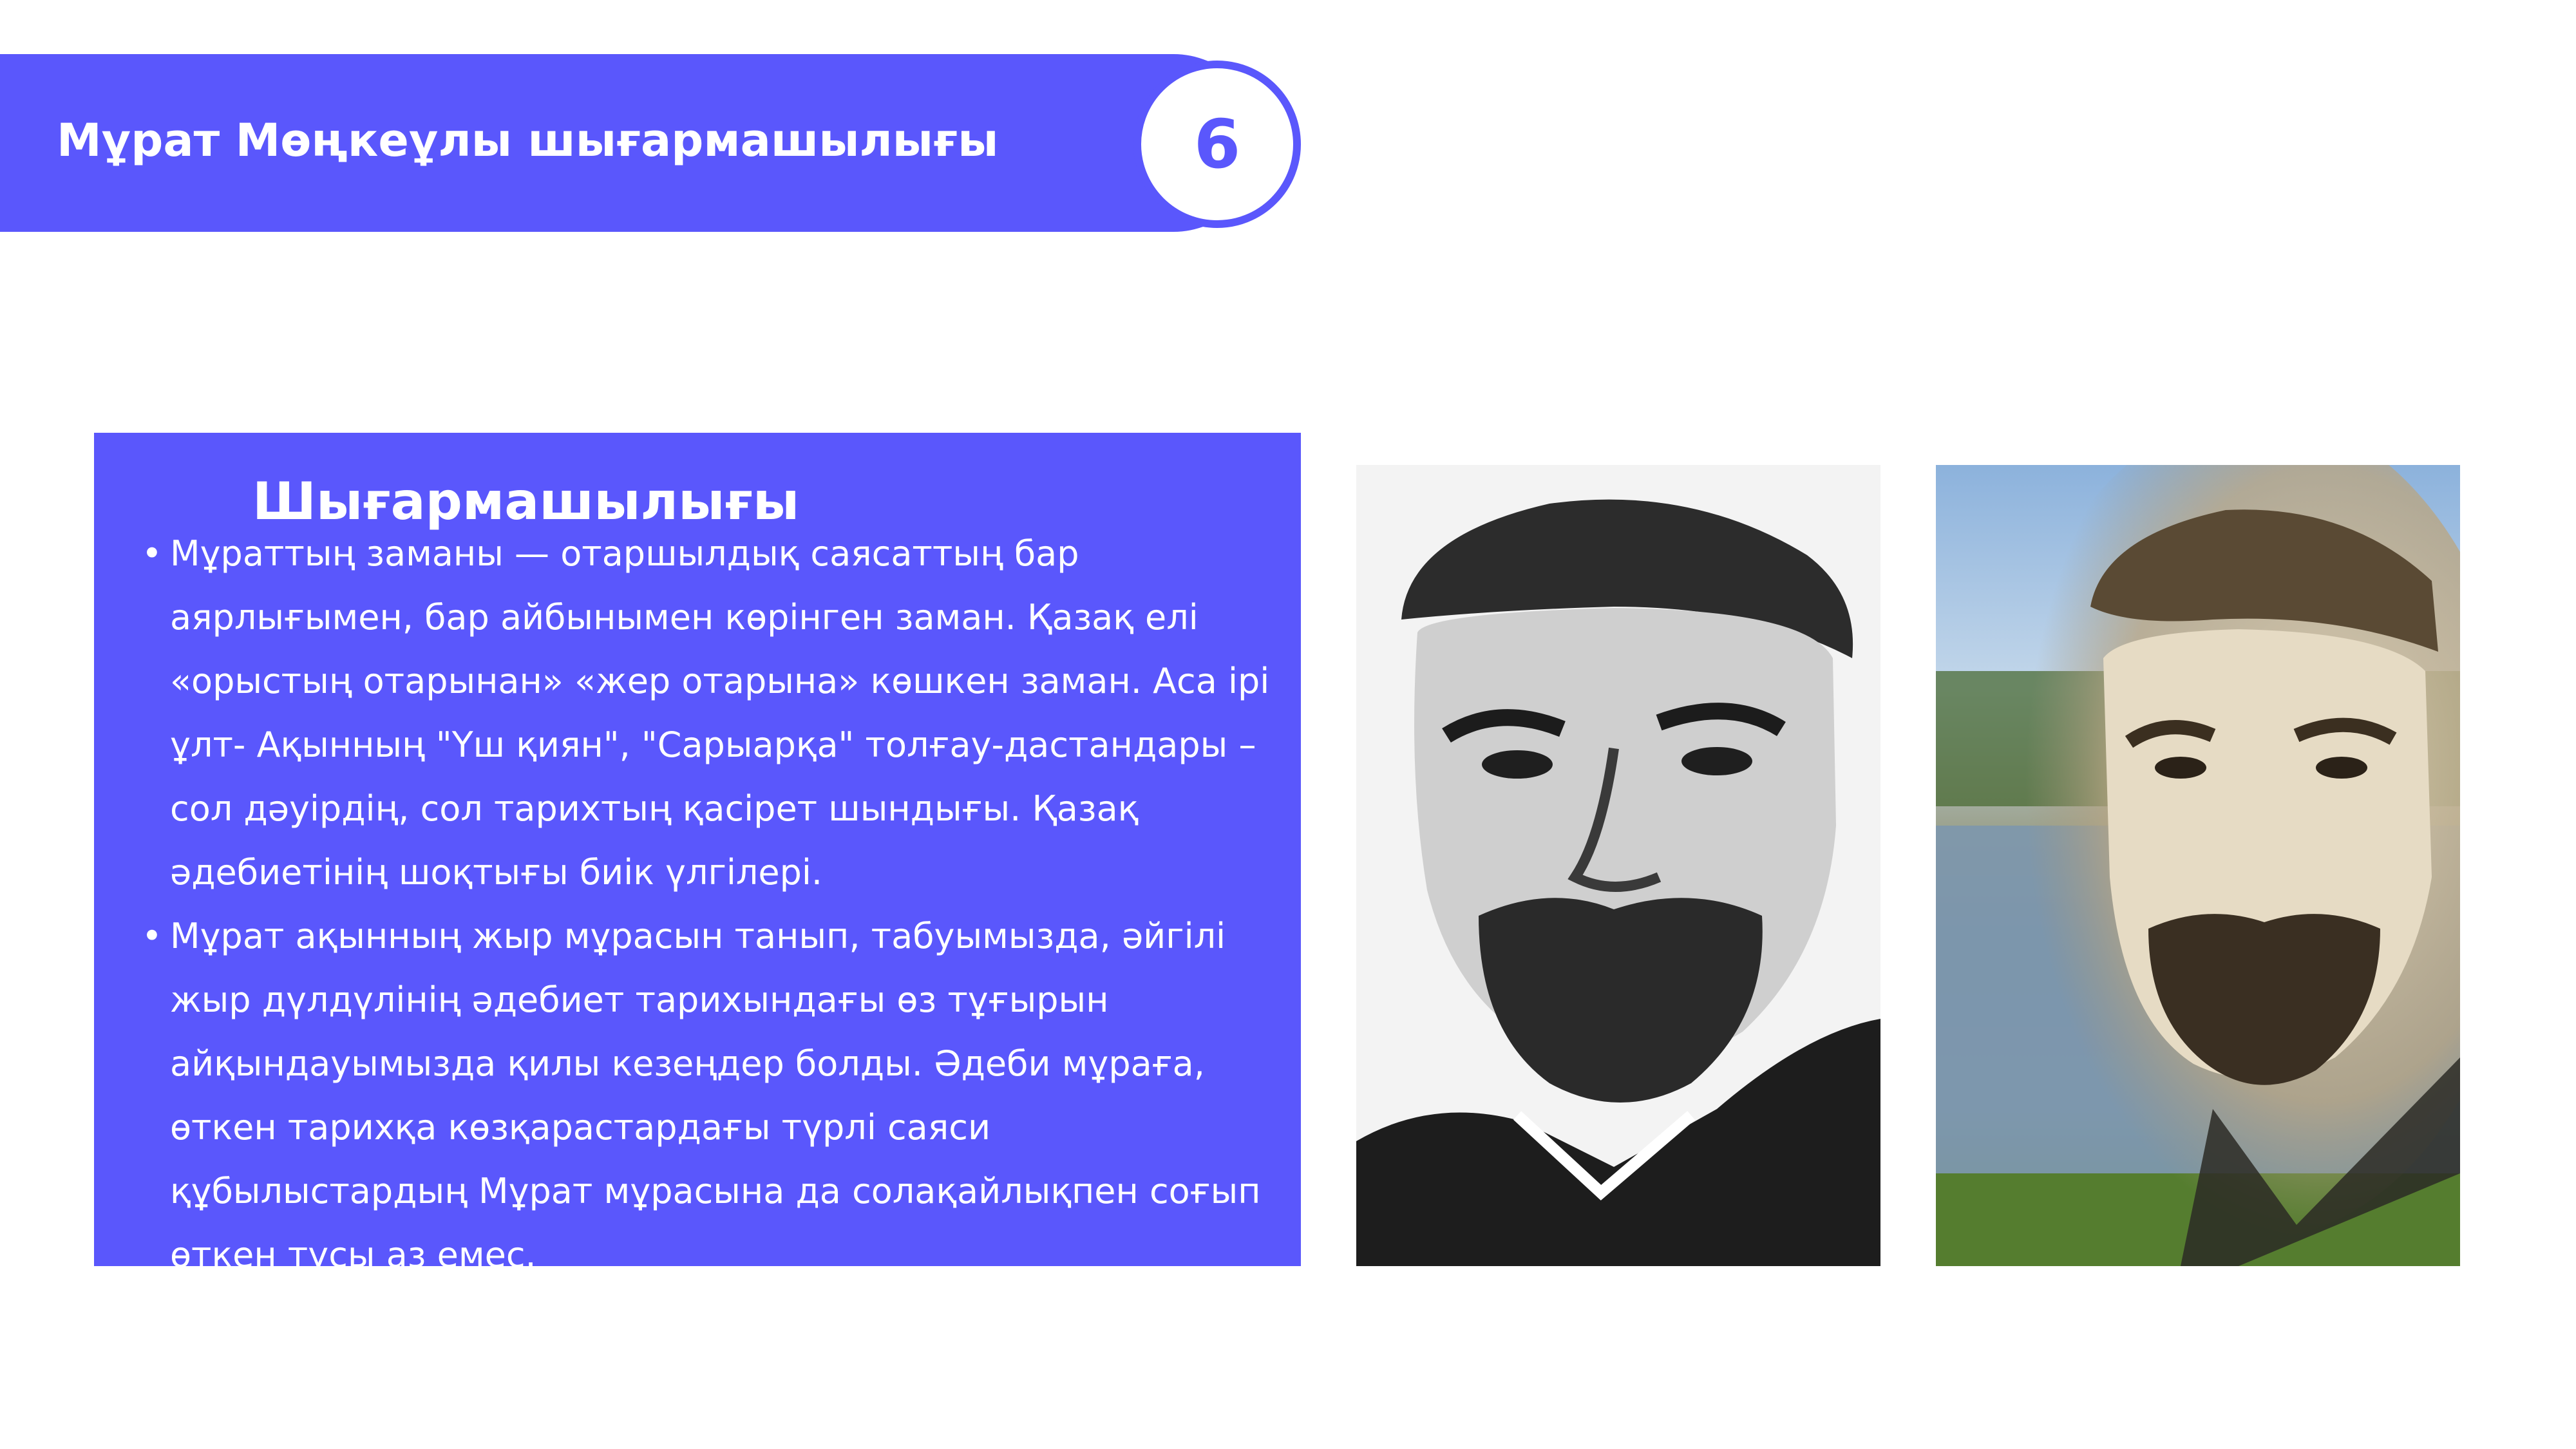 This screenshot has height=1449, width=2576. What do you see at coordinates (1217, 144) in the screenshot?
I see `slide-number-badge: 6` at bounding box center [1217, 144].